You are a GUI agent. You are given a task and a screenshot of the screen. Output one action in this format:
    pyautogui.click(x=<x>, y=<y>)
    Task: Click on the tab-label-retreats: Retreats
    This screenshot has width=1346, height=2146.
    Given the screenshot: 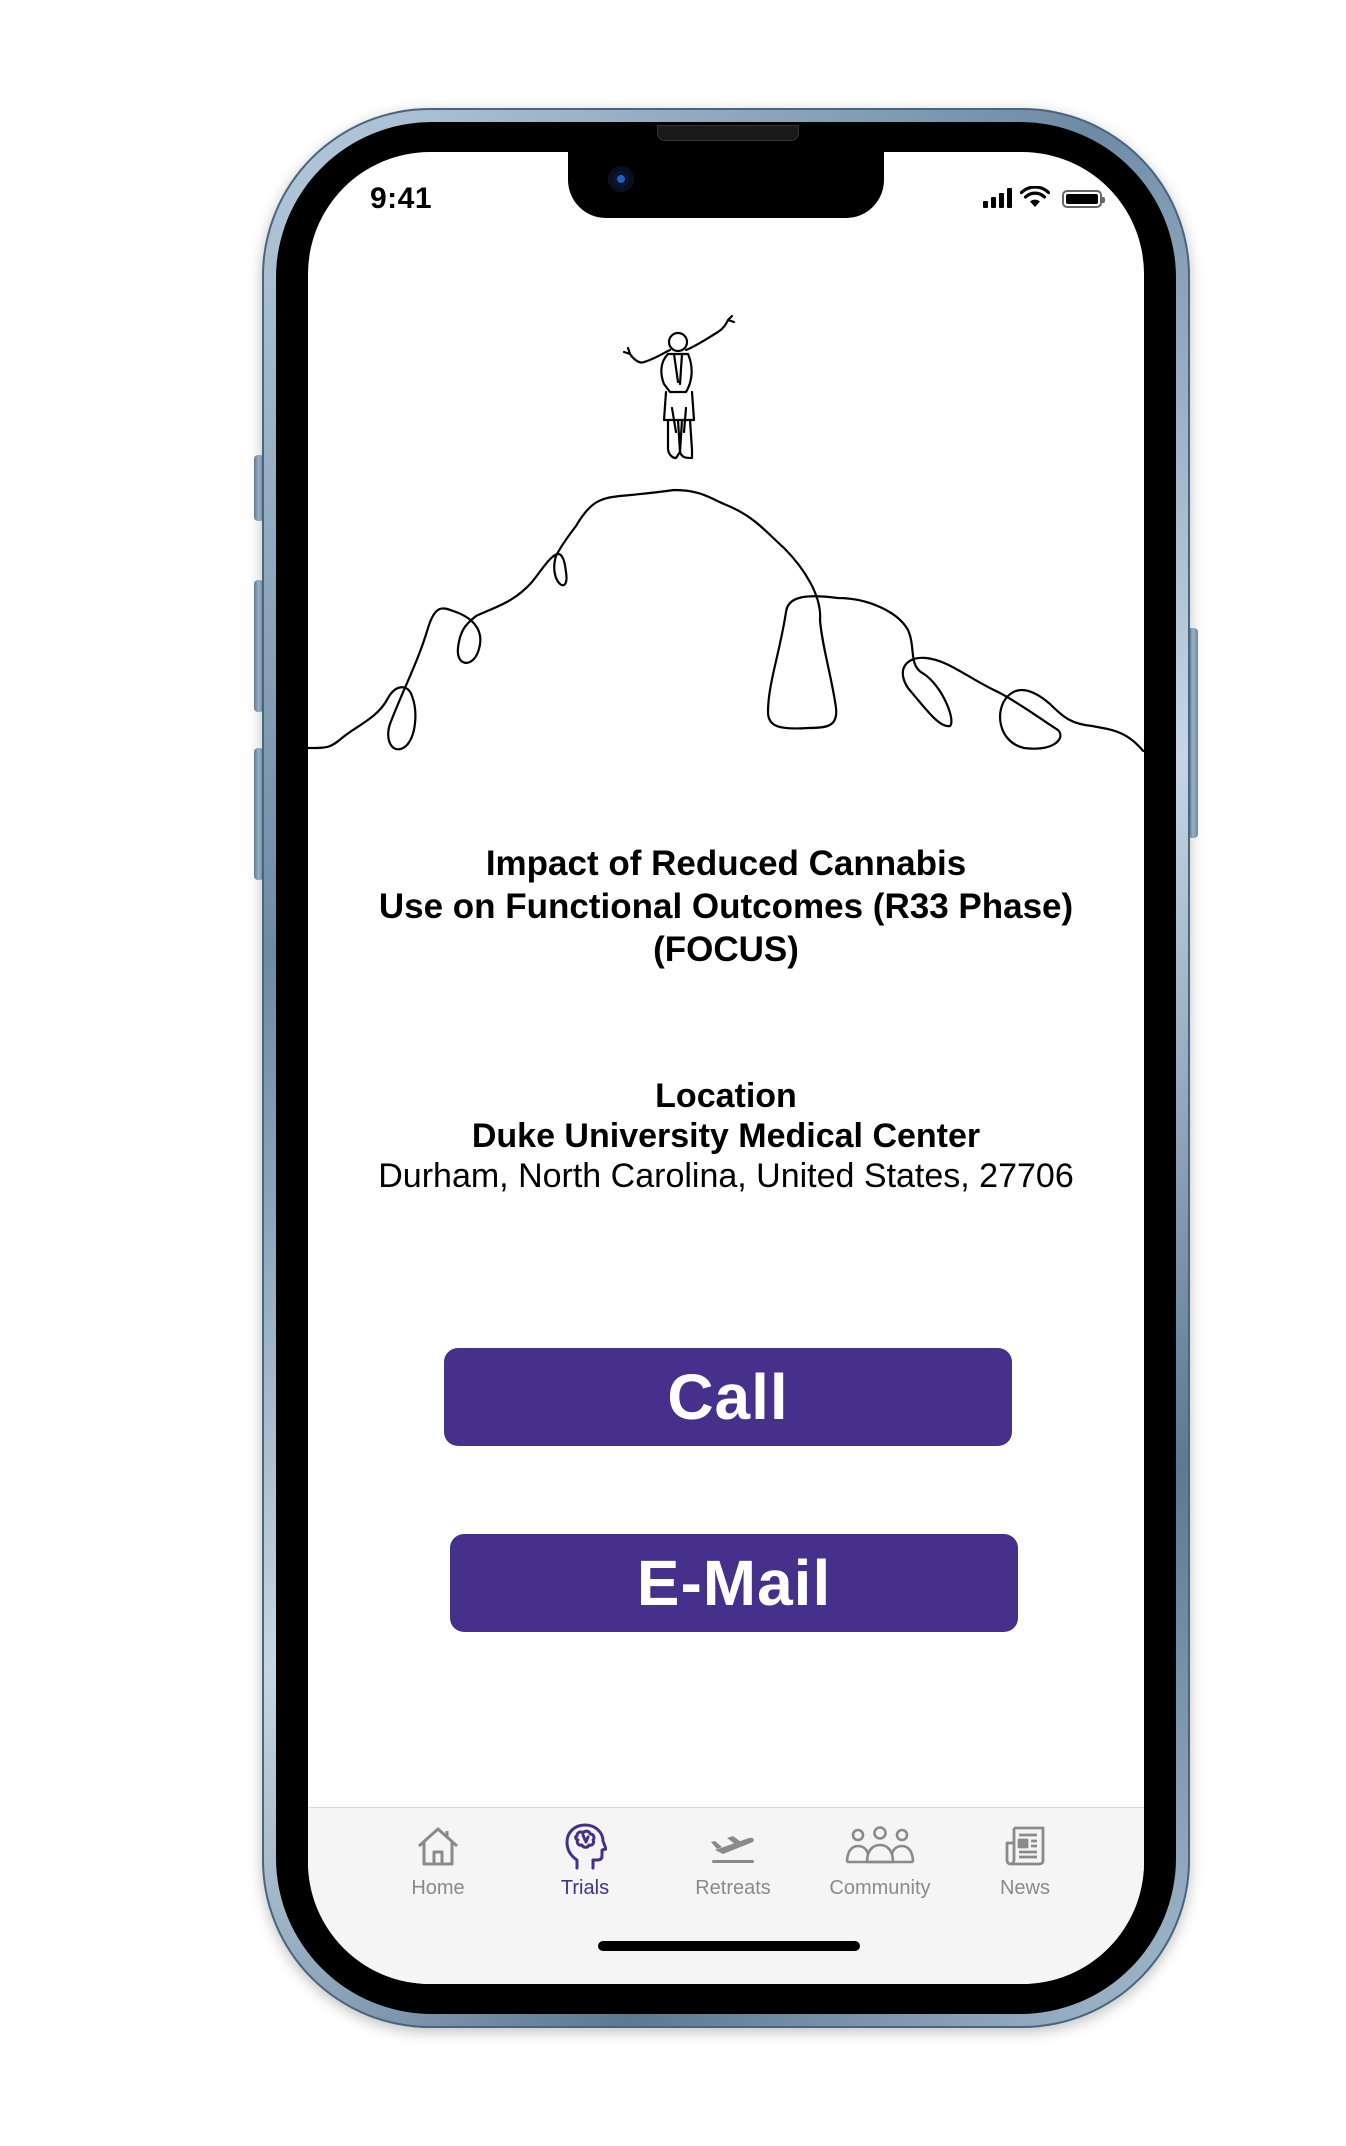 What is the action you would take?
    pyautogui.click(x=733, y=1888)
    